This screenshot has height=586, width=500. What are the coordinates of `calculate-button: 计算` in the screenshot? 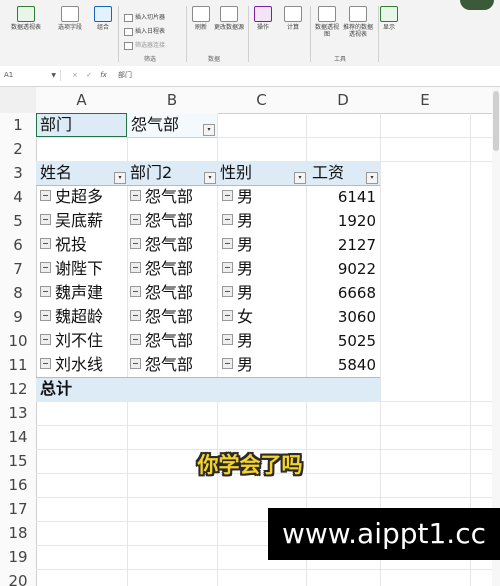 It's located at (293, 18).